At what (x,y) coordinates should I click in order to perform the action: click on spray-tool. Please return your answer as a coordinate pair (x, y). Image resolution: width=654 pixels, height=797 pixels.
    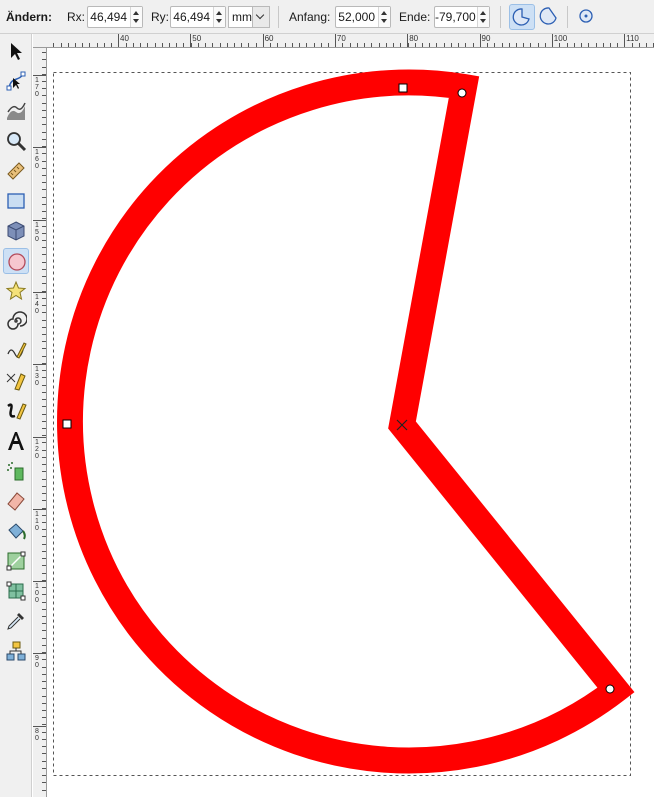
    Looking at the image, I should click on (16, 471).